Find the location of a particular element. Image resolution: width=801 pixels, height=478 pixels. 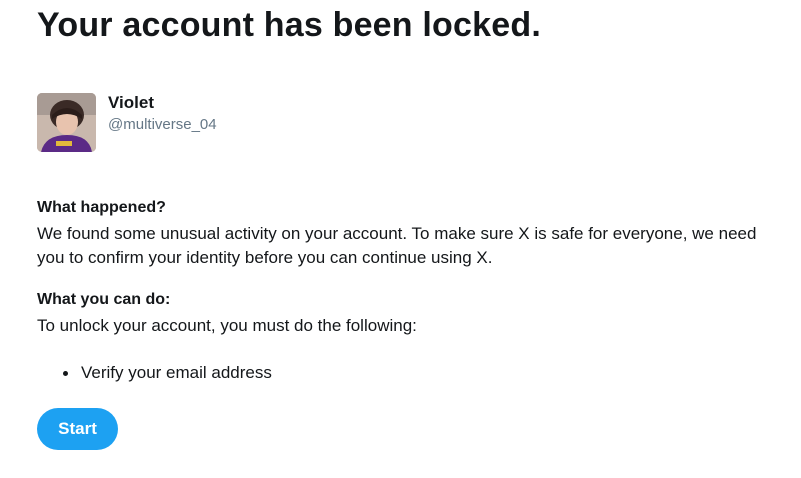

user-card: Violet @multiverse_04 is located at coordinates (127, 122).